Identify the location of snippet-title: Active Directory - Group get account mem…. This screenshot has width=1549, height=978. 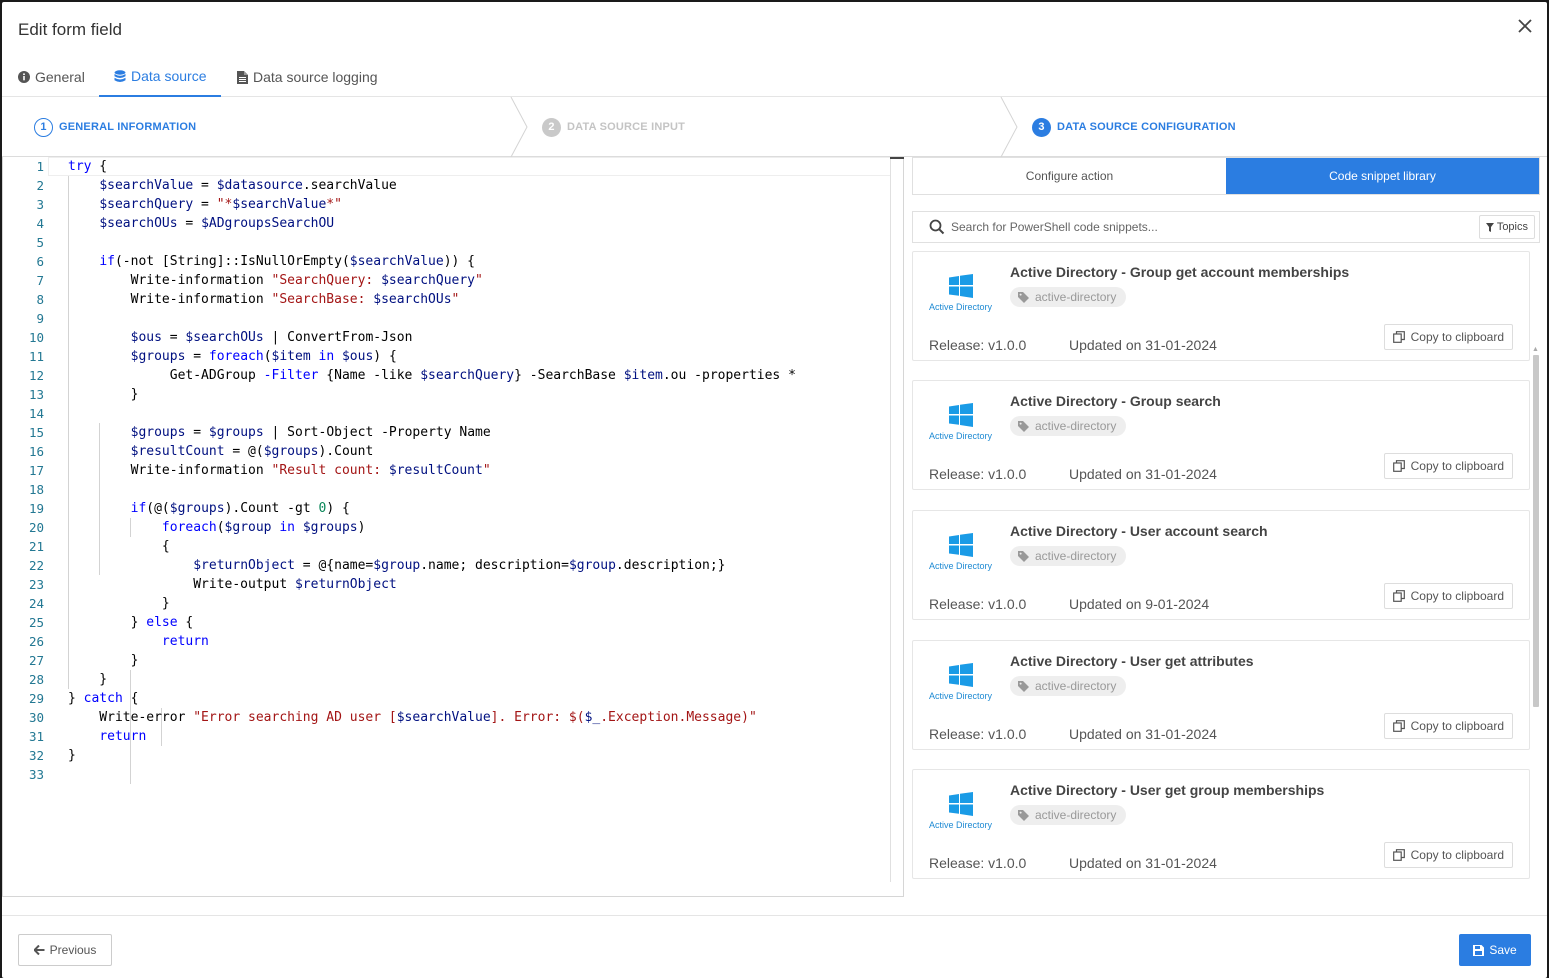
(1179, 272).